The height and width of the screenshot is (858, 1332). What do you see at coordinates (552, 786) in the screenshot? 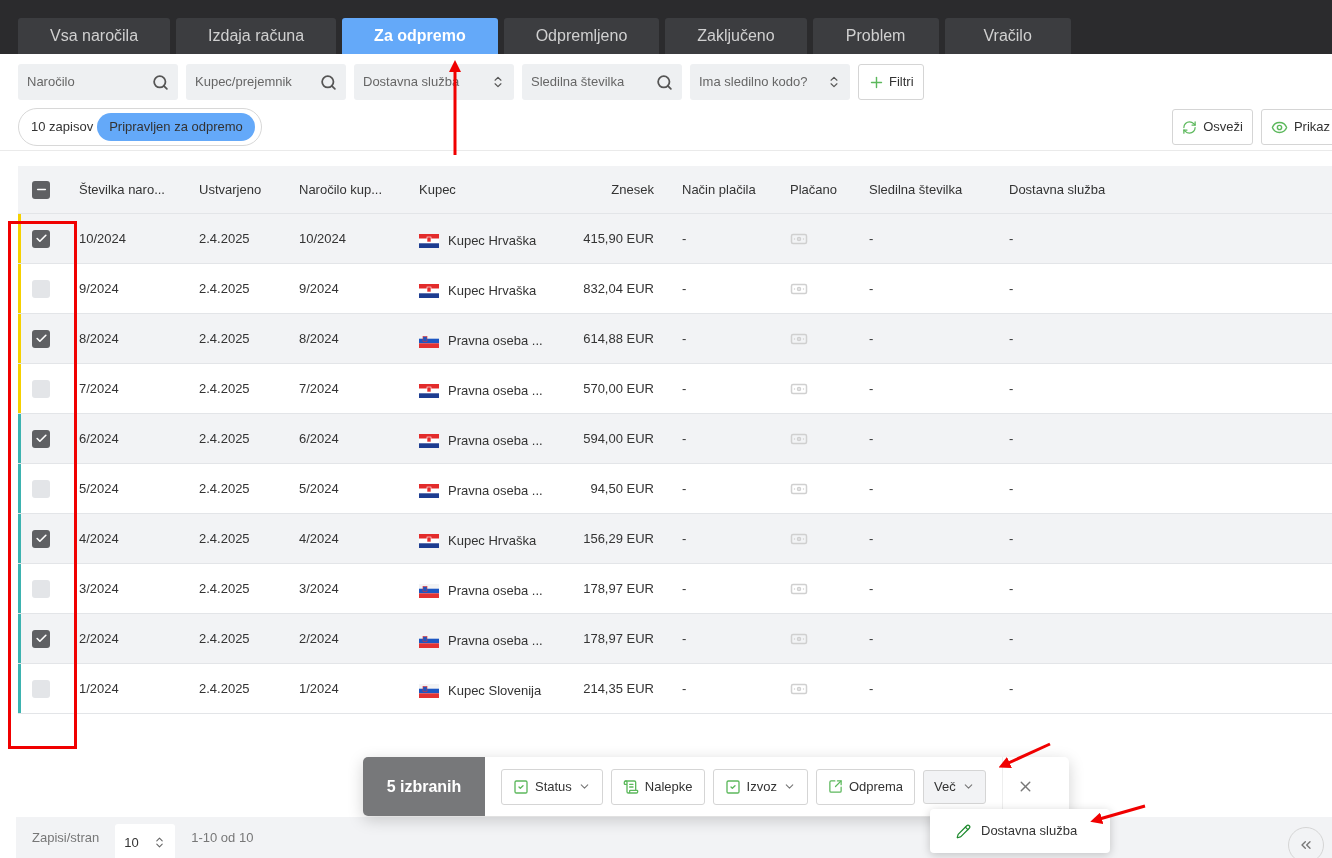
I see `action-button: Status` at bounding box center [552, 786].